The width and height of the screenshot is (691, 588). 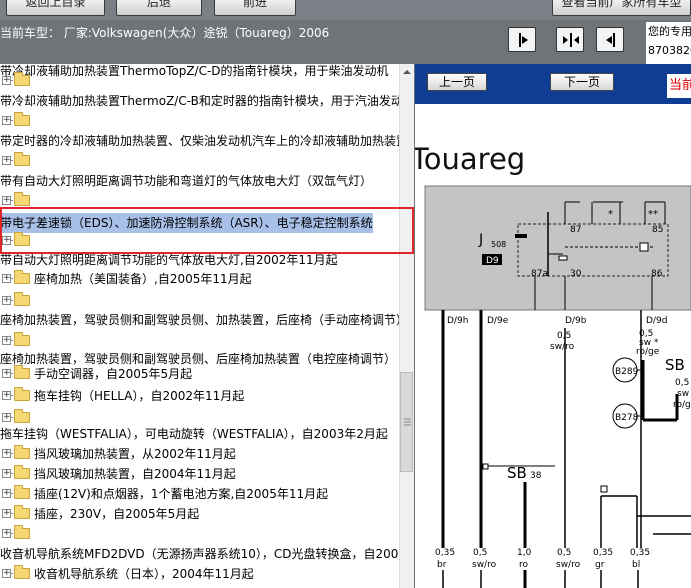 What do you see at coordinates (557, 248) in the screenshot?
I see `relay-box: J 508 D9 87 85 87a 30 86 * **` at bounding box center [557, 248].